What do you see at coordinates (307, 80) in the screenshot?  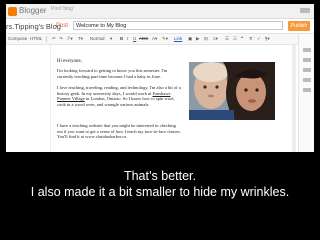 I see `location-icon` at bounding box center [307, 80].